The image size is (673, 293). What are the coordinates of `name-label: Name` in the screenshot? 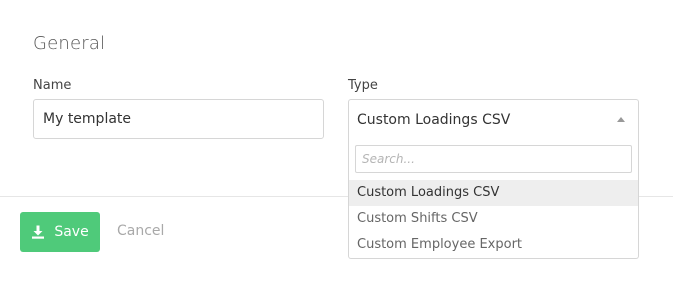 It's located at (52, 85).